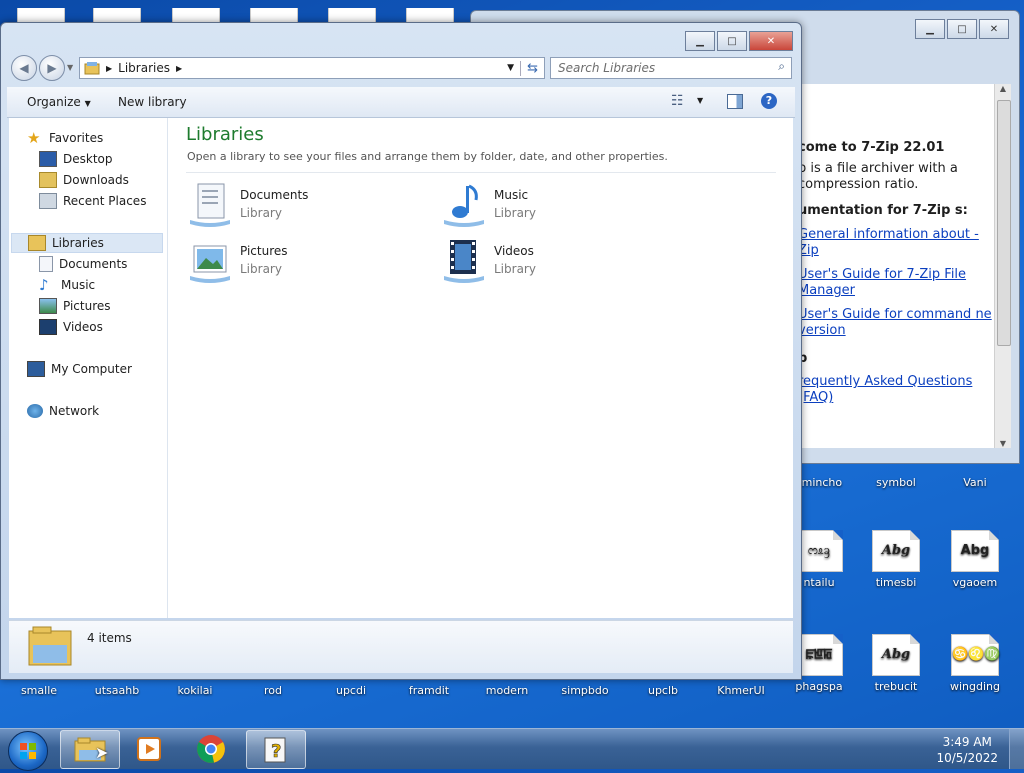 This screenshot has height=773, width=1024. I want to click on help-heading: come to 7-Zip 22.01, so click(871, 147).